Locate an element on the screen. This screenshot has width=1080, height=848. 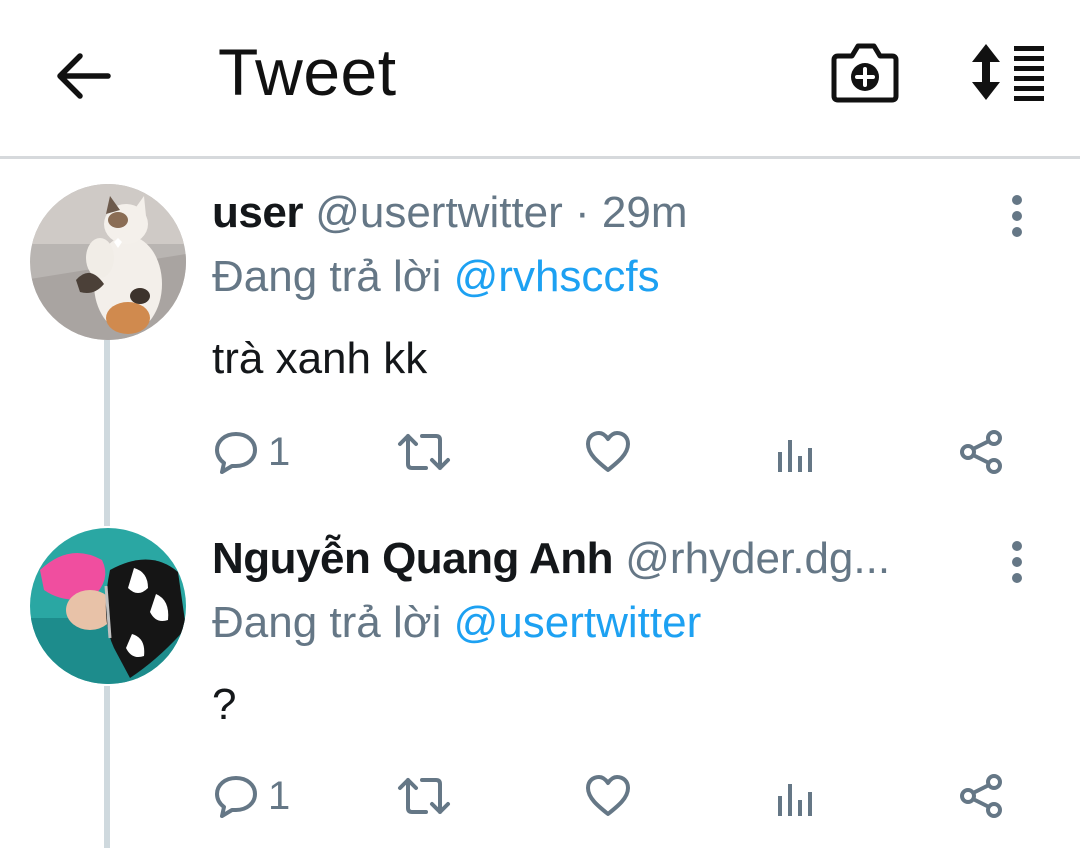
back-button is located at coordinates (84, 76).